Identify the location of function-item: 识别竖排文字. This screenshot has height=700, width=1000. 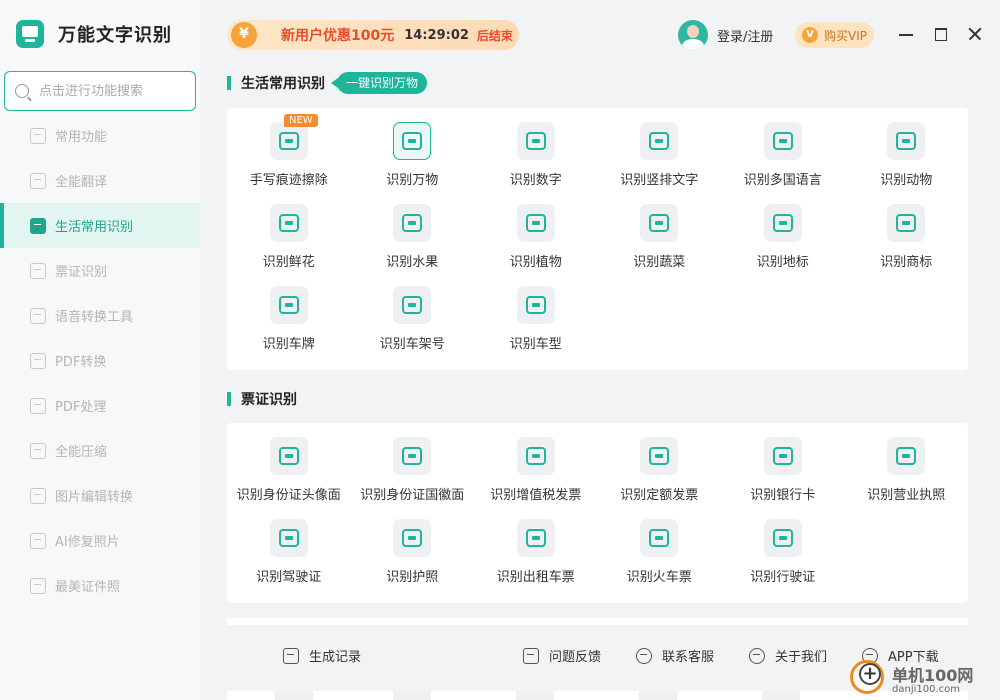
(660, 149).